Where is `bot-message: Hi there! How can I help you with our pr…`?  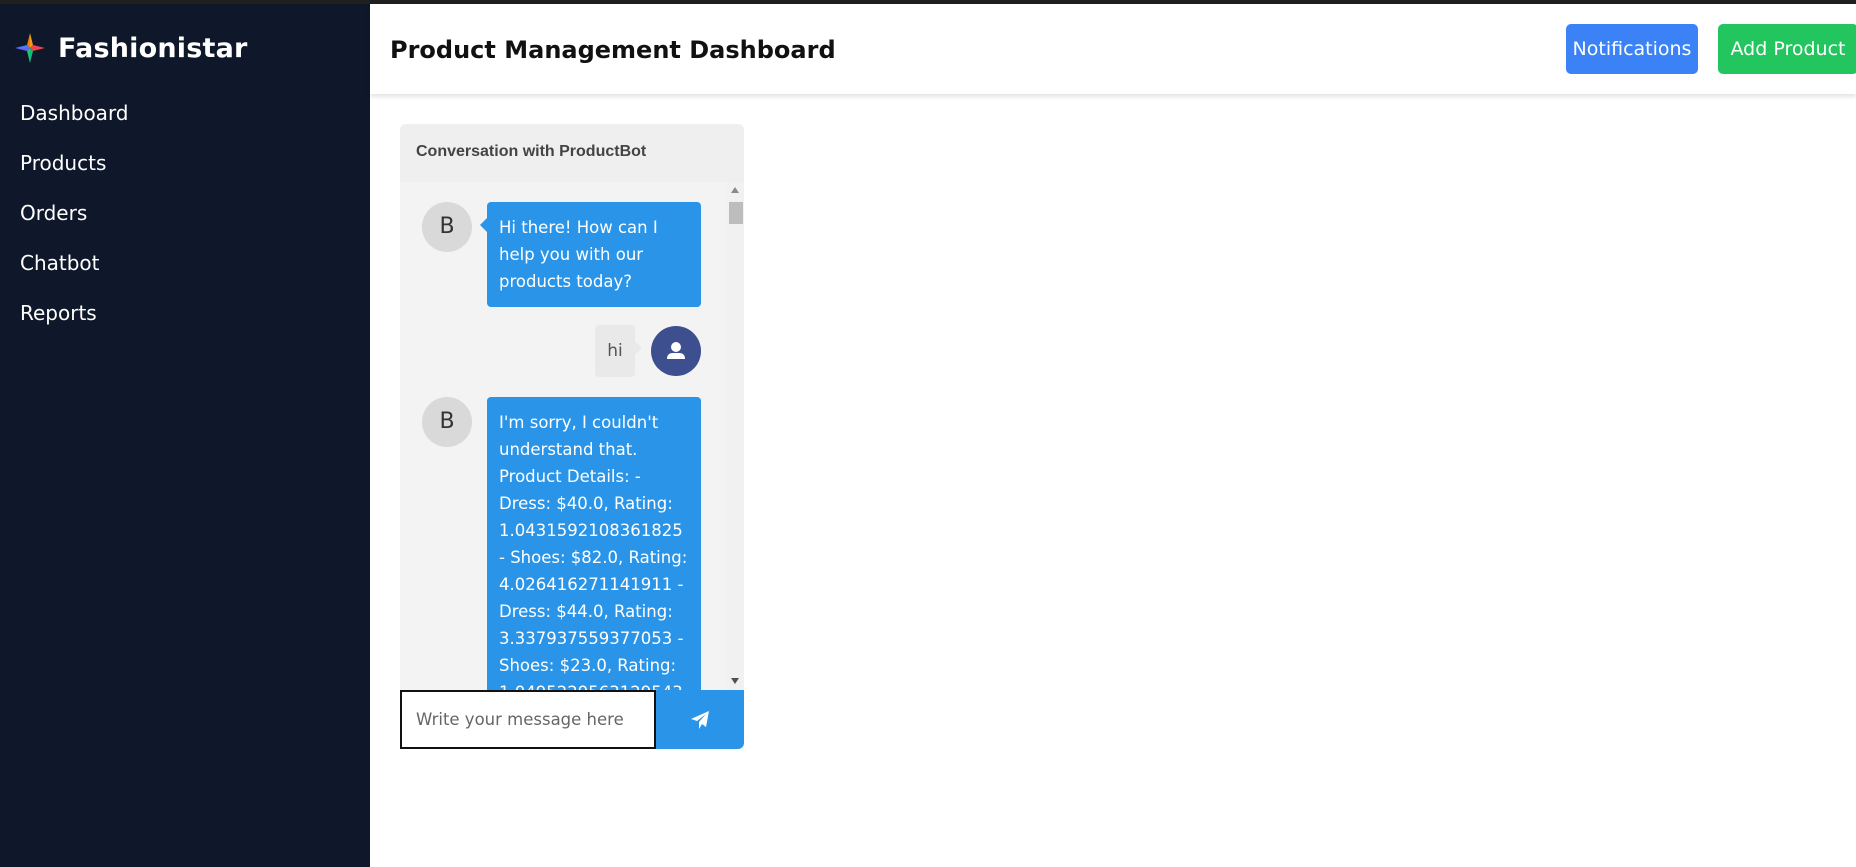 bot-message: Hi there! How can I help you with our pr… is located at coordinates (590, 254).